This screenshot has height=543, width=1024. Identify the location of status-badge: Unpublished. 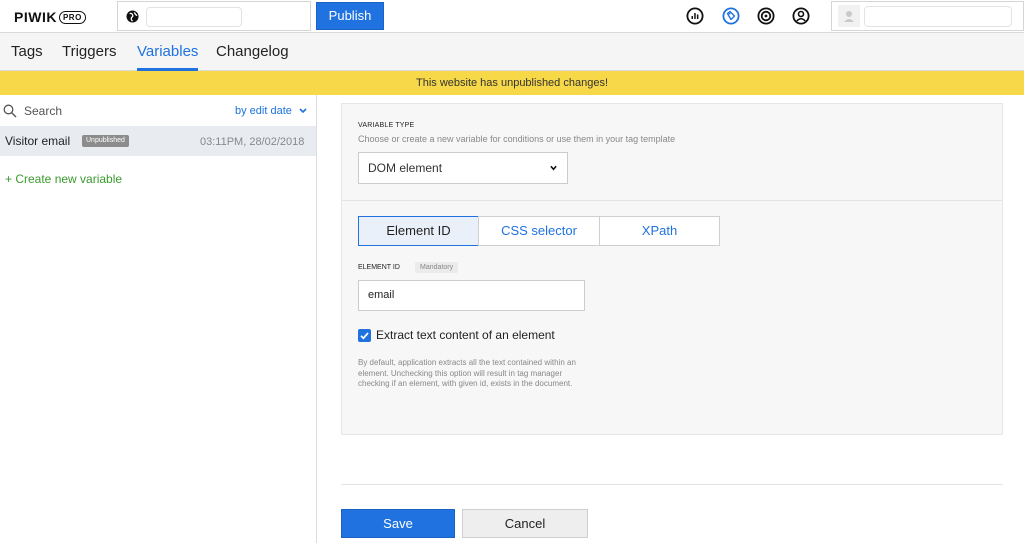
(105, 141).